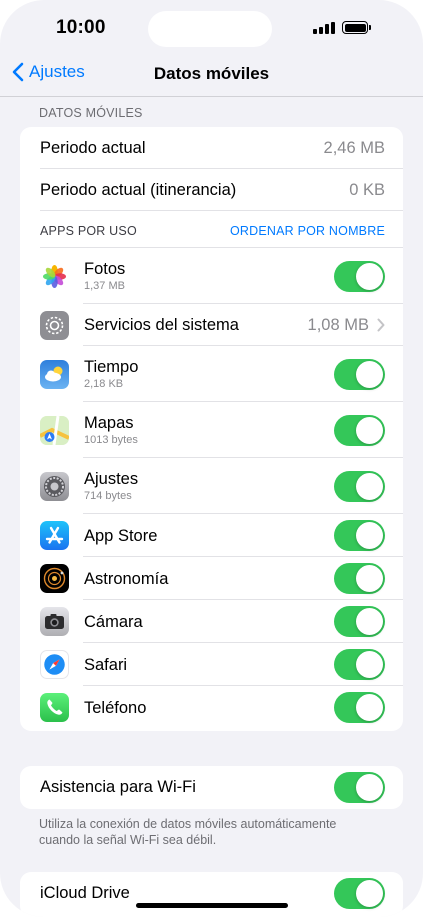  Describe the element at coordinates (355, 27) in the screenshot. I see `battery-icon` at that location.